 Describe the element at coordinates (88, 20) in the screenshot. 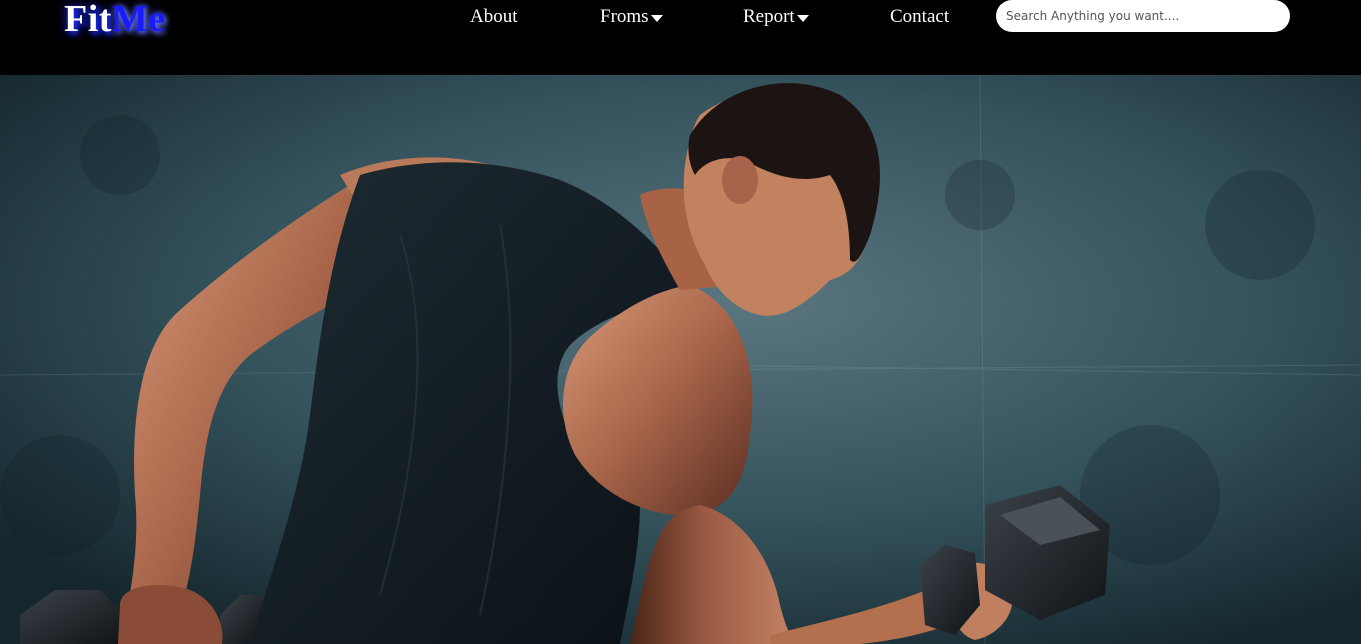

I see `logo-text-fit: Fit` at that location.